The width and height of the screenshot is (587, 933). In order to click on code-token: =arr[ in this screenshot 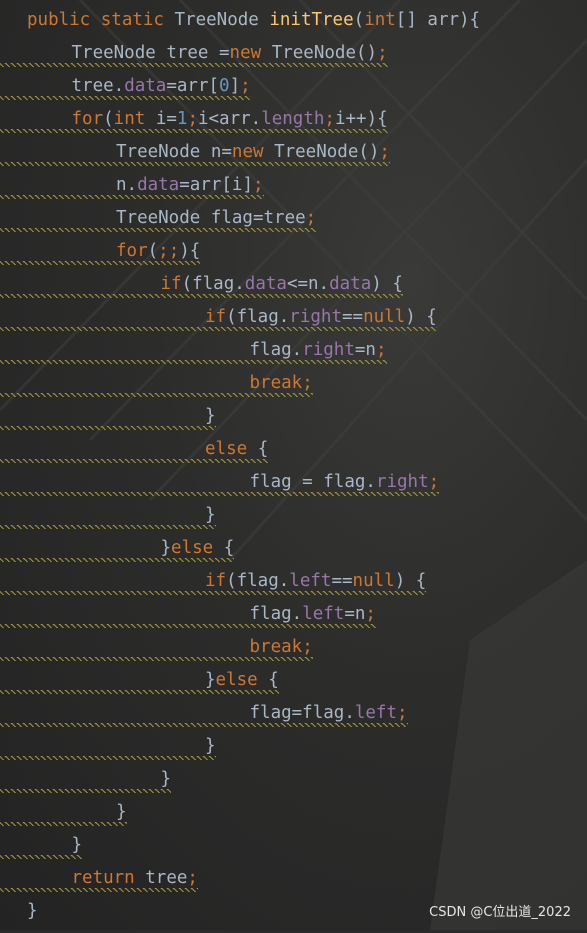, I will do `click(193, 86)`.